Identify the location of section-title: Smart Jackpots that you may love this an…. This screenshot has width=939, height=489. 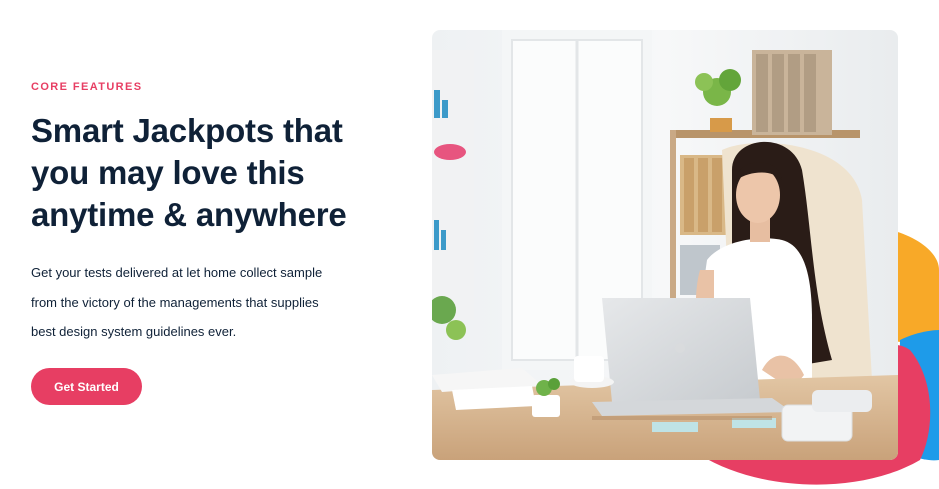
(189, 172).